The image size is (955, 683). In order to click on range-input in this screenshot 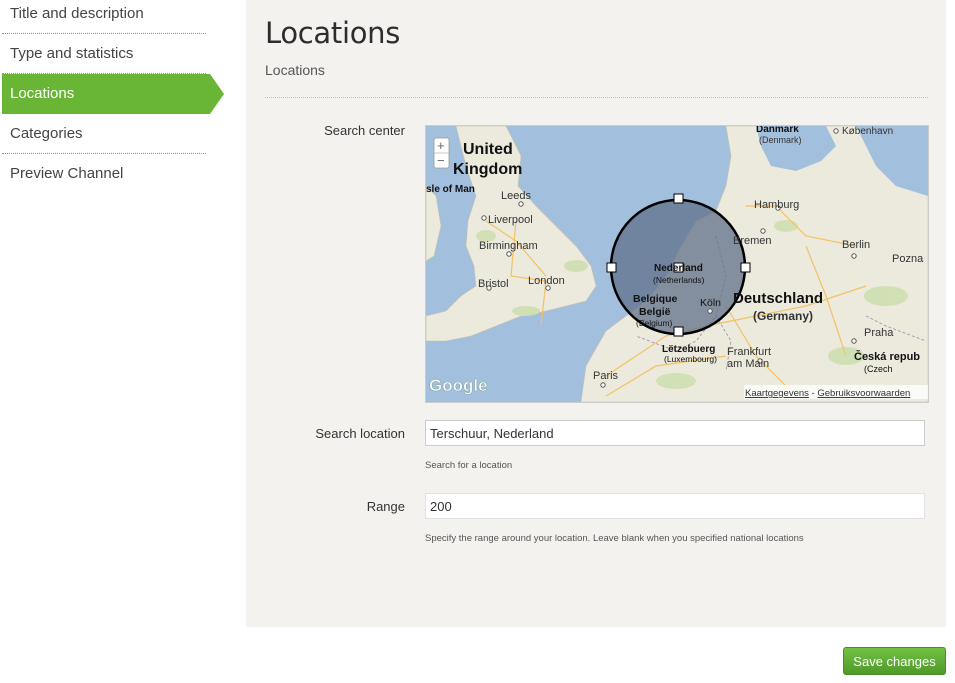, I will do `click(675, 506)`.